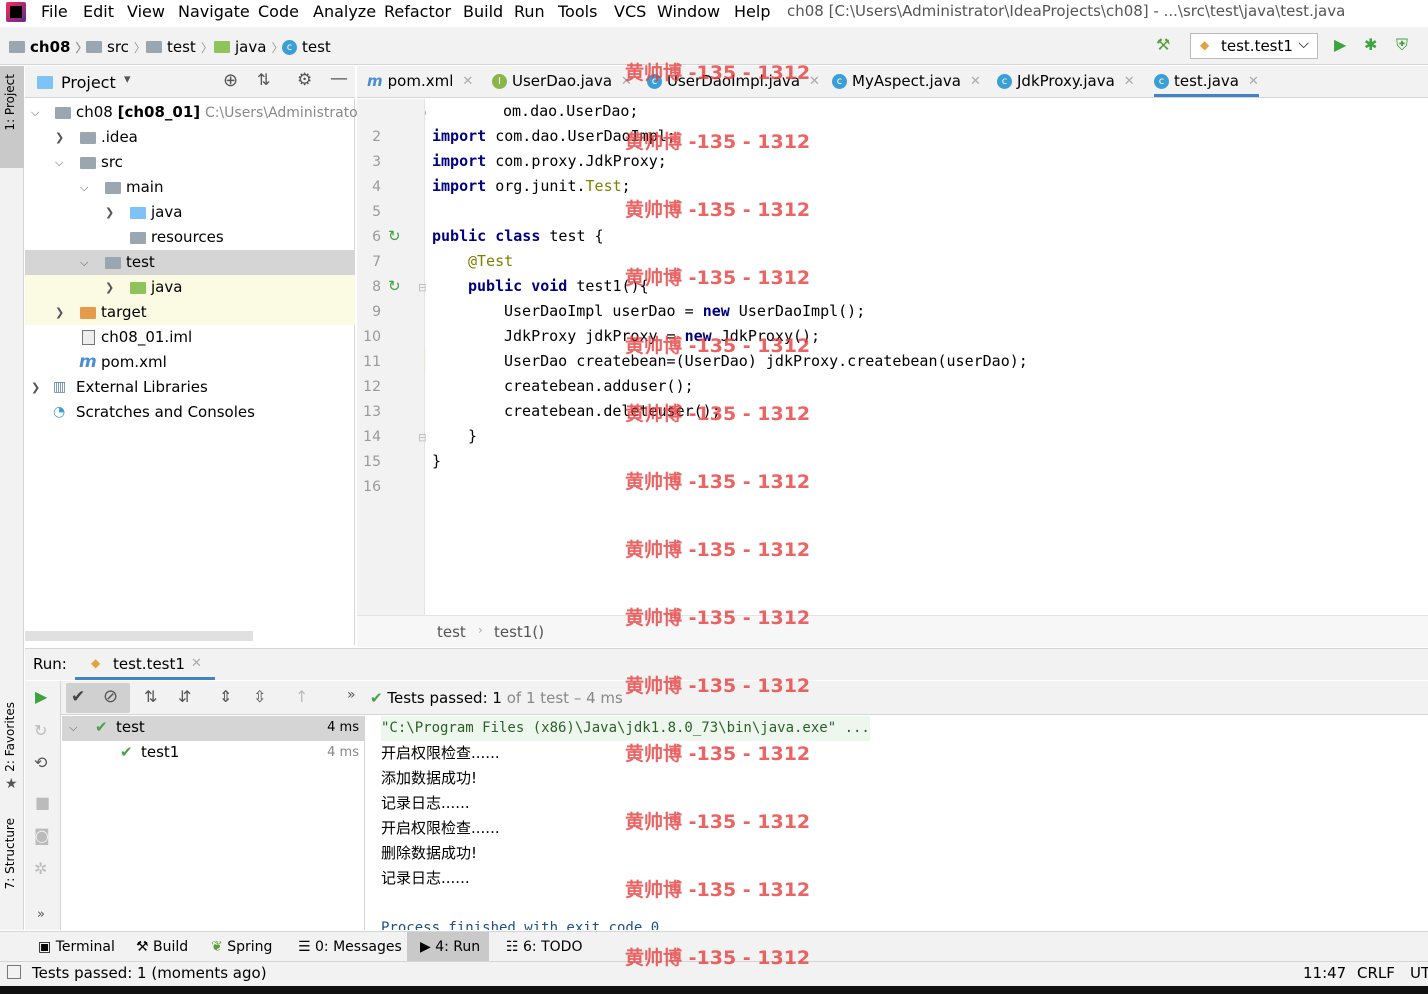 This screenshot has height=994, width=1428. What do you see at coordinates (733, 81) in the screenshot?
I see `tab-userdaoimpl: c UserDaoImpl.java ✕` at bounding box center [733, 81].